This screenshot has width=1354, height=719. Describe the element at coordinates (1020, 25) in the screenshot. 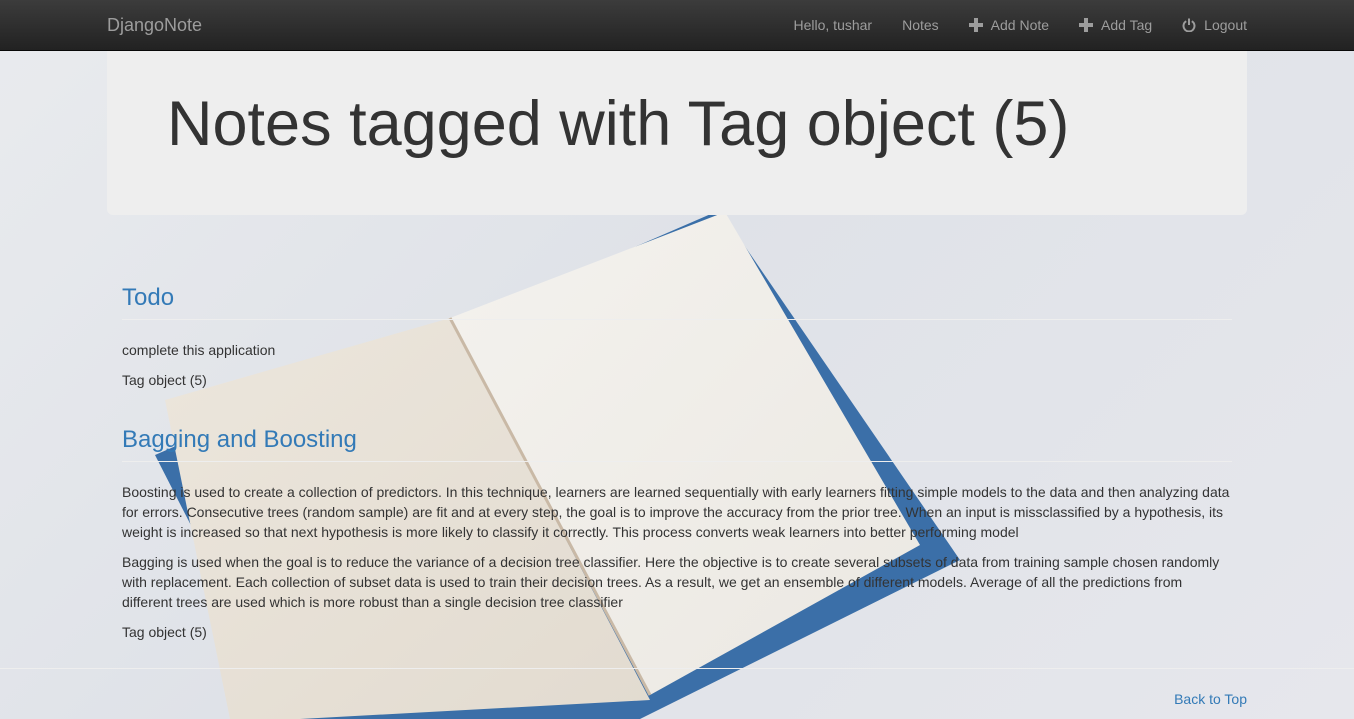

I see `add-note-label: Add Note` at that location.